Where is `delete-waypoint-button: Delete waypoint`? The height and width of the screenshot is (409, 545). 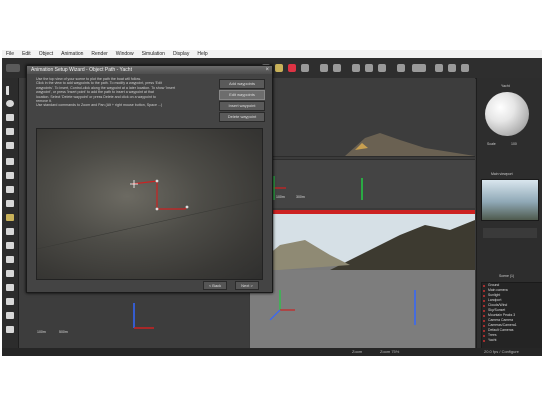
delete-waypoint-button: Delete waypoint is located at coordinates (242, 117).